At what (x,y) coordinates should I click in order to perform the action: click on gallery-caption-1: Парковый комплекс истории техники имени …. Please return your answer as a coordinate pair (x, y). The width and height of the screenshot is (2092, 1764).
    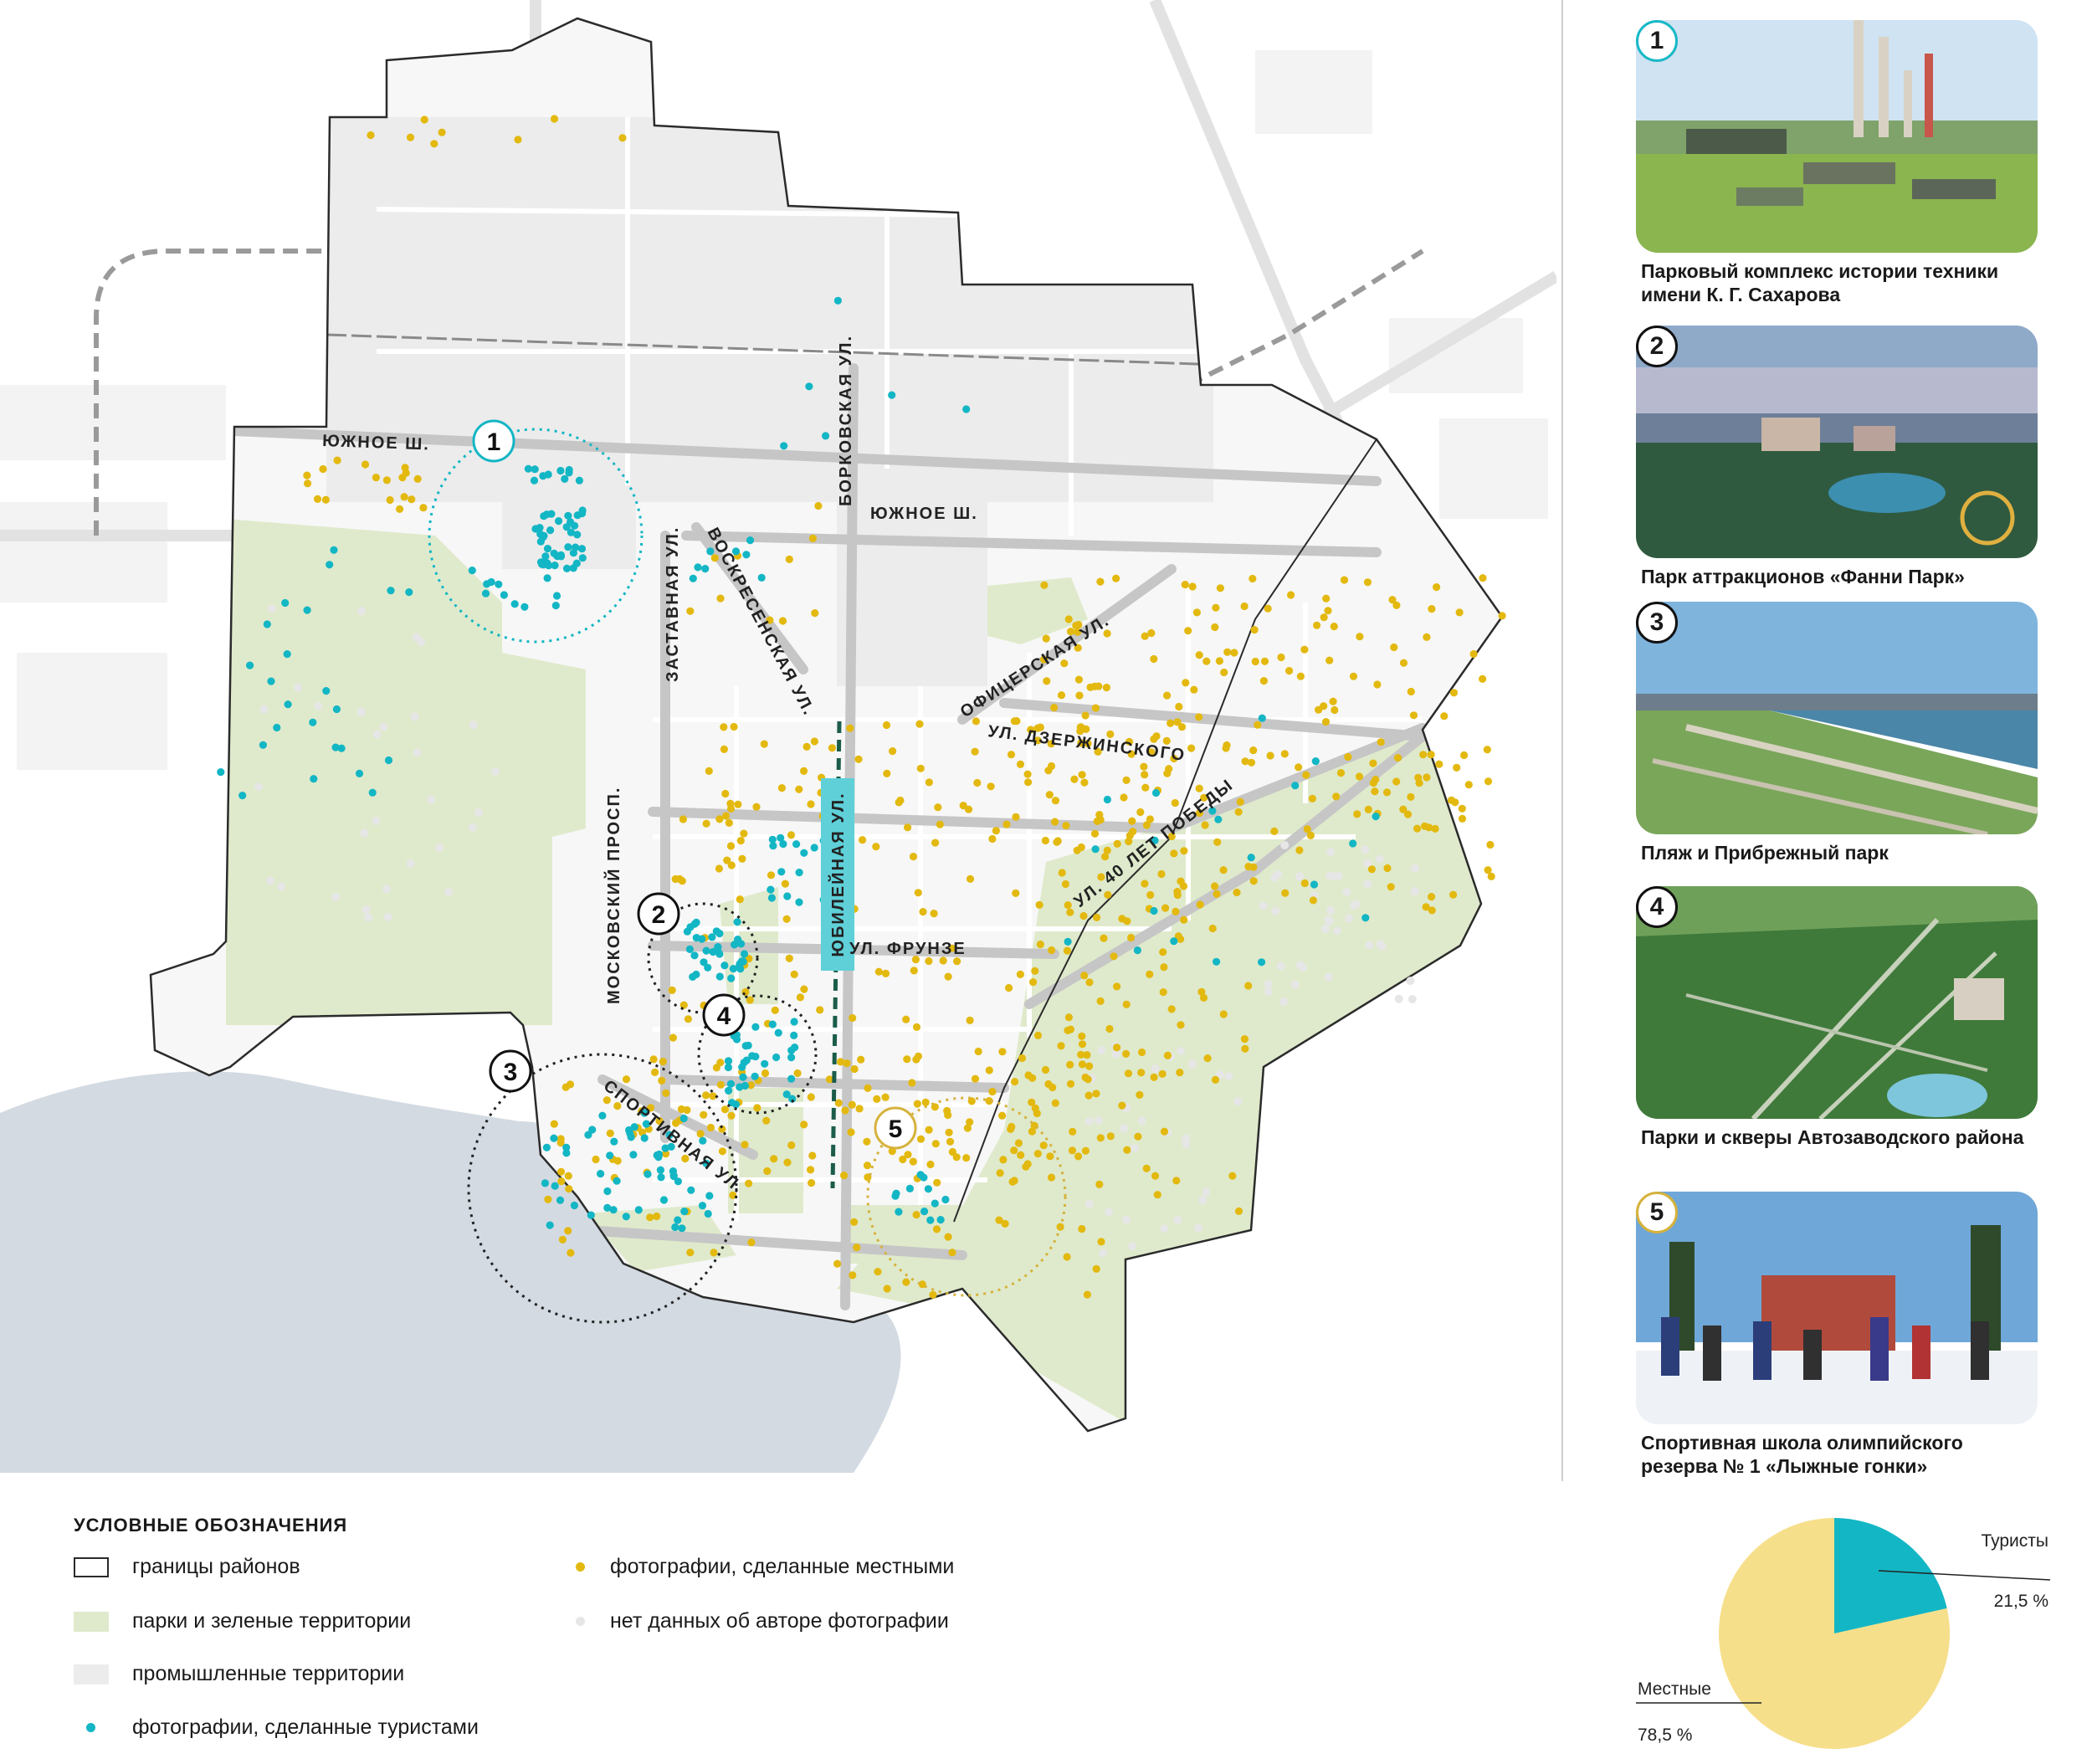
    Looking at the image, I should click on (1820, 282).